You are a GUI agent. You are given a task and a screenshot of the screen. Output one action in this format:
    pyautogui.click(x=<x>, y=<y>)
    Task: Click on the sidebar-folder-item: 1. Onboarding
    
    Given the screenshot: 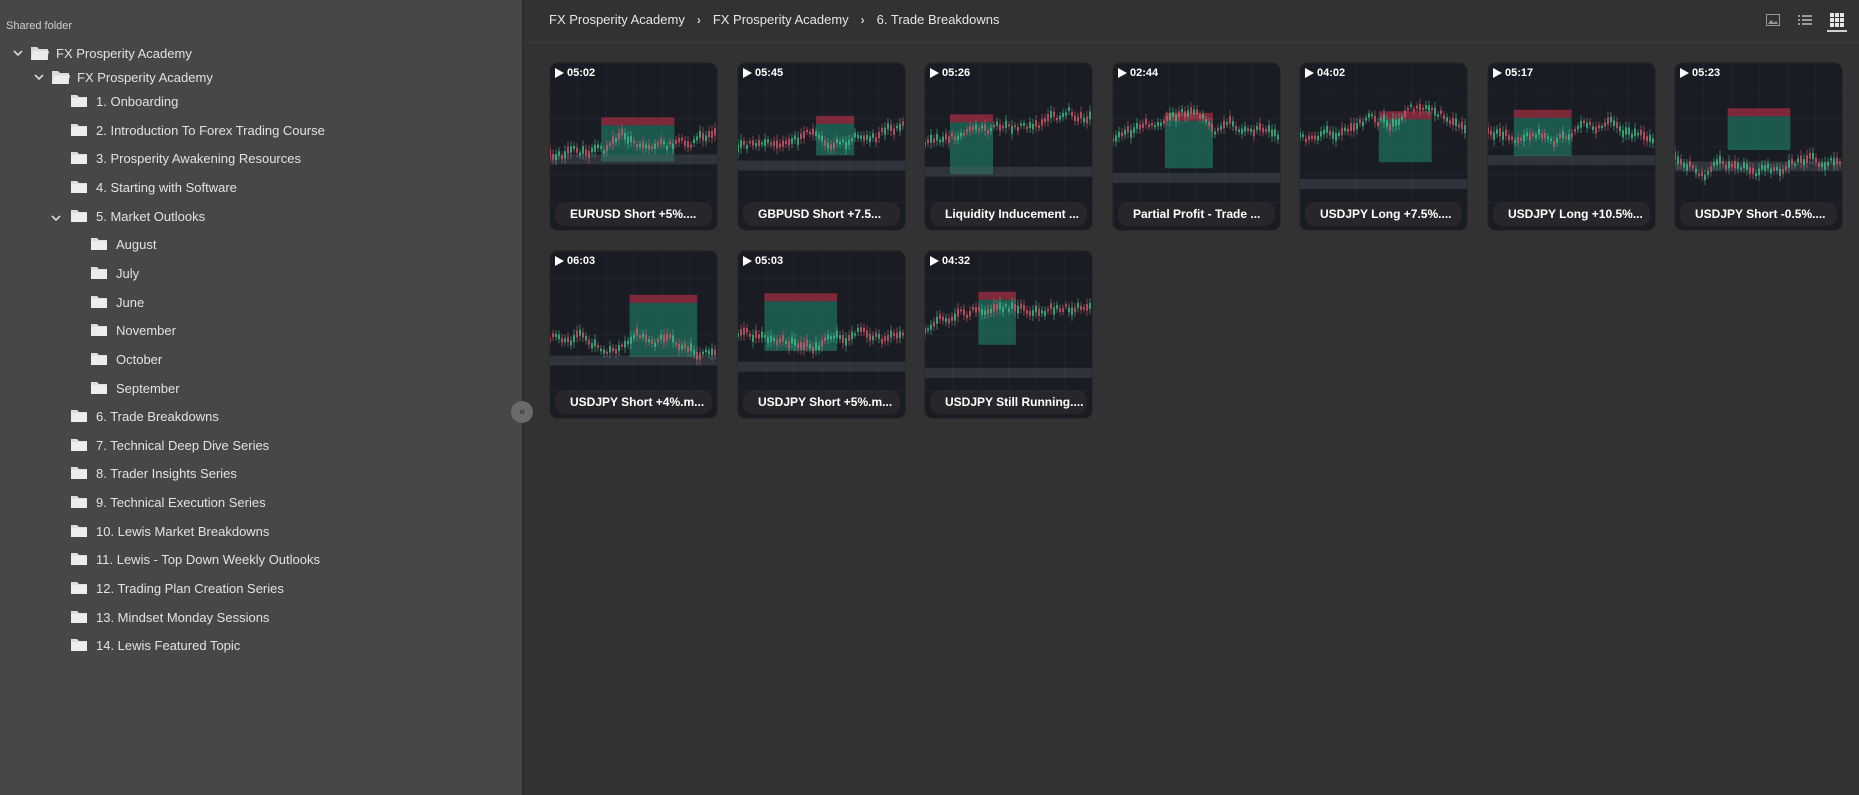 What is the action you would take?
    pyautogui.click(x=124, y=101)
    